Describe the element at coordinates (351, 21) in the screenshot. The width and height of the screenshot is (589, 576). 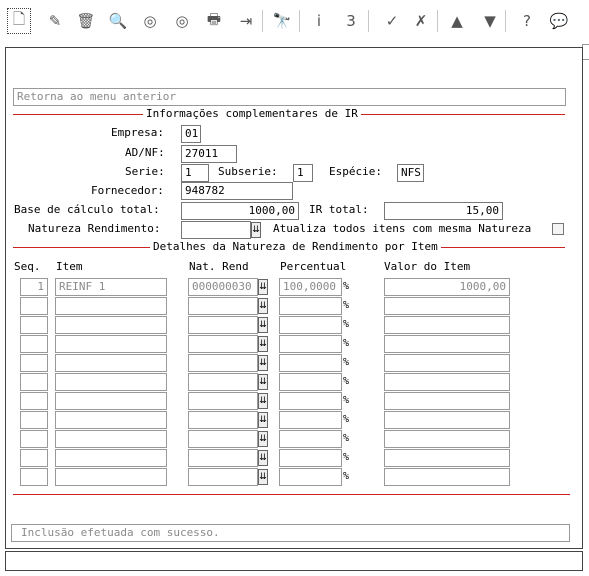
I see `zoom-icon: 3` at that location.